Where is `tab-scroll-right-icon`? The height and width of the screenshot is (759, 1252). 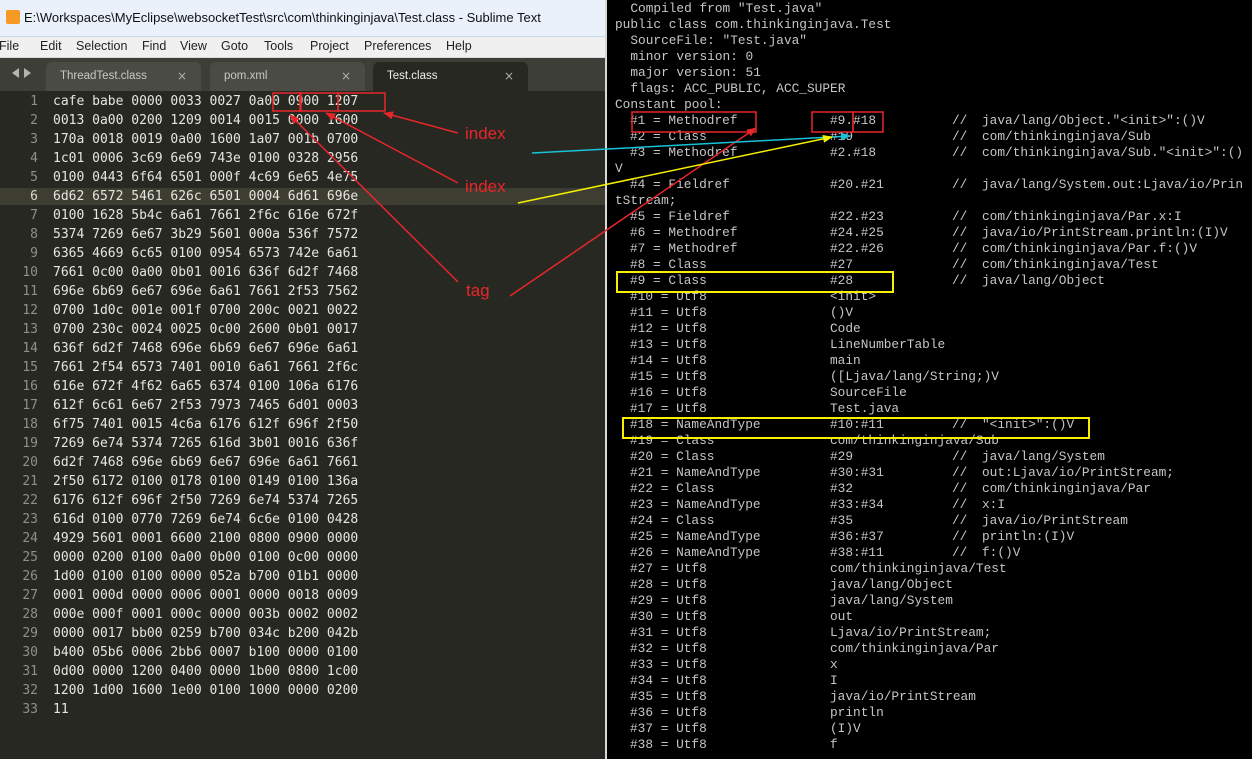
tab-scroll-right-icon is located at coordinates (27, 73).